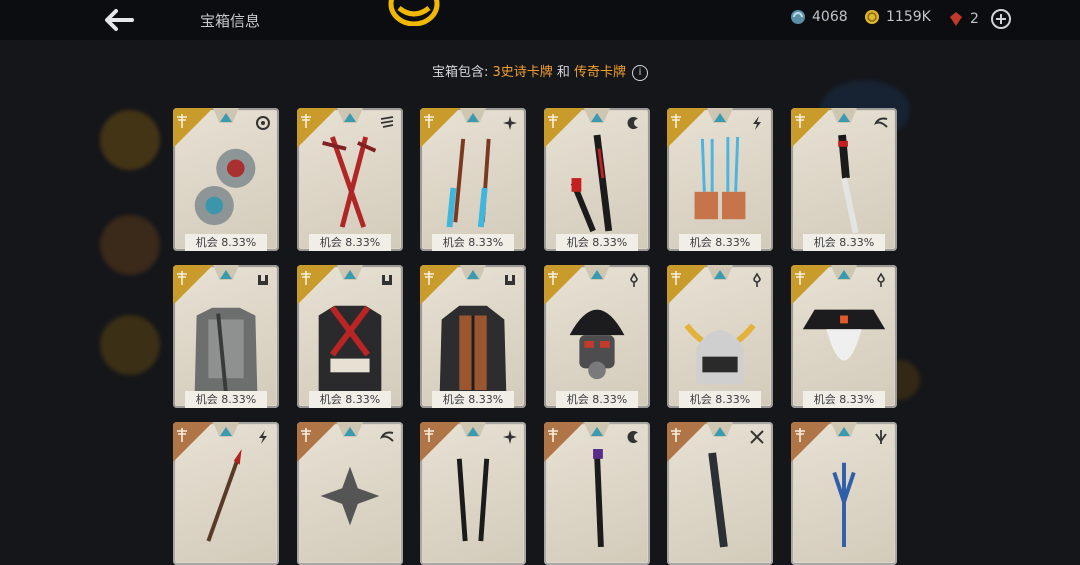 The width and height of the screenshot is (1080, 565). I want to click on legend-cards-text: 传奇卡牌, so click(600, 72).